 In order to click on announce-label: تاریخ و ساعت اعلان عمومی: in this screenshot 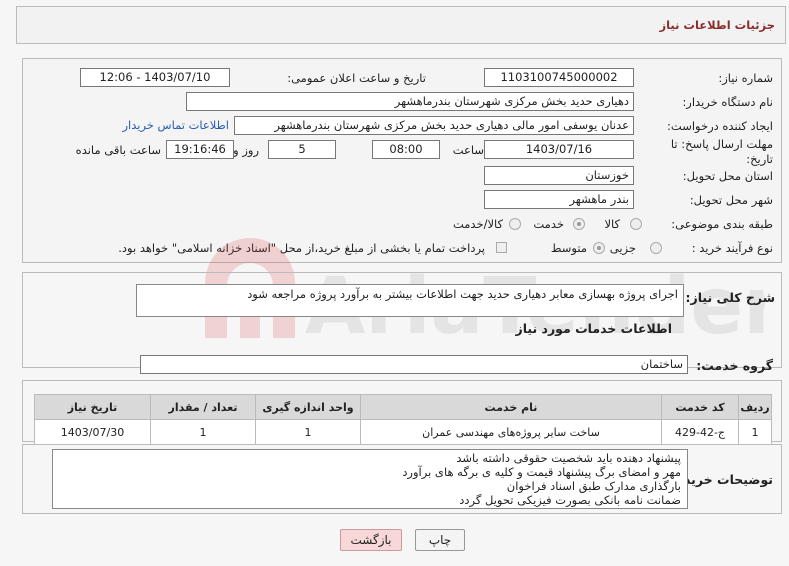, I will do `click(356, 78)`.